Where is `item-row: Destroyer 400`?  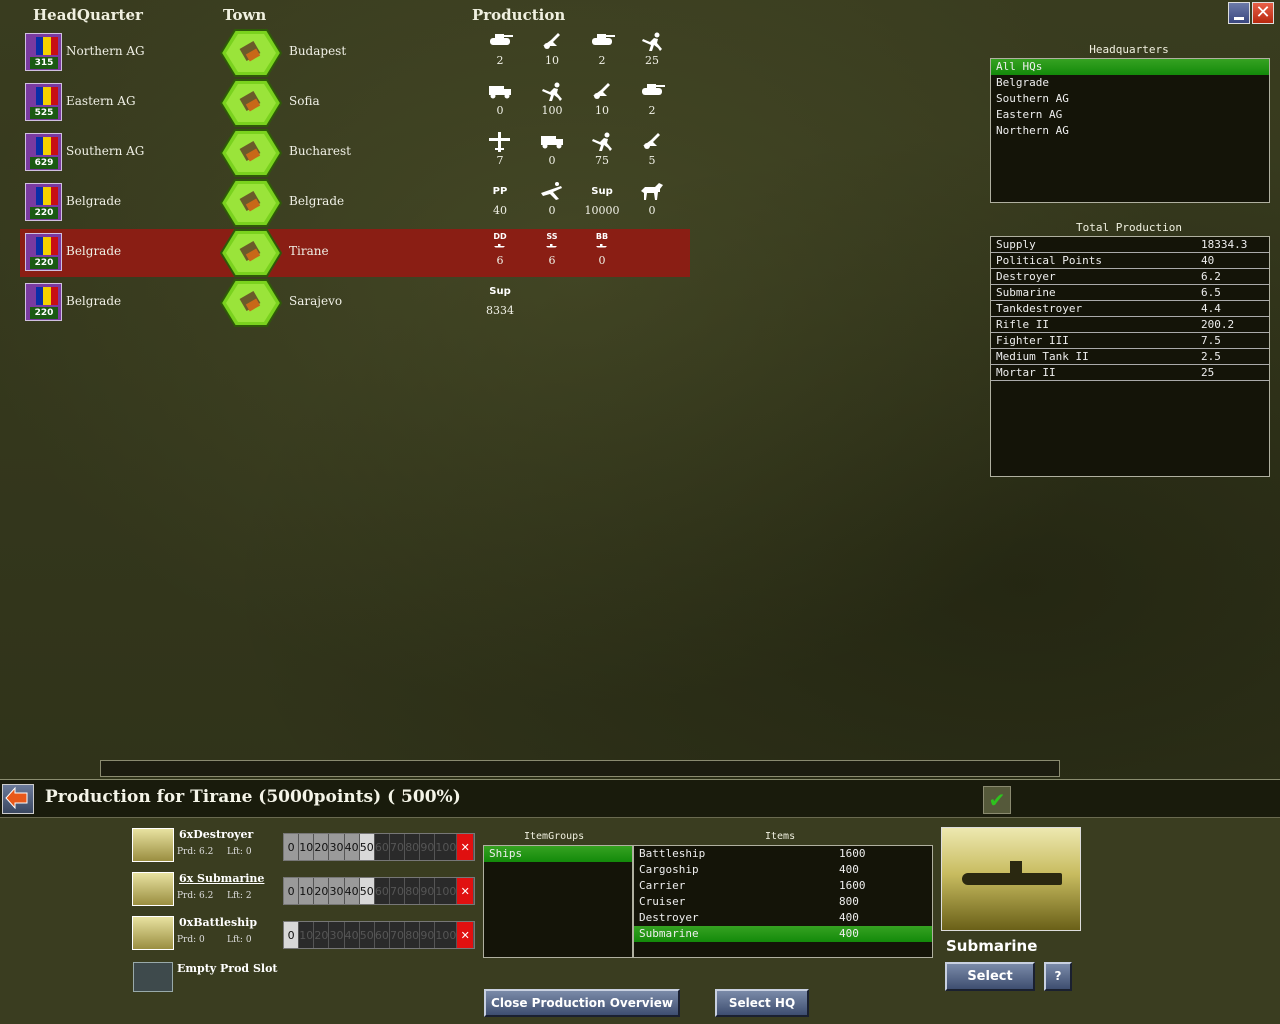
item-row: Destroyer 400 is located at coordinates (783, 918).